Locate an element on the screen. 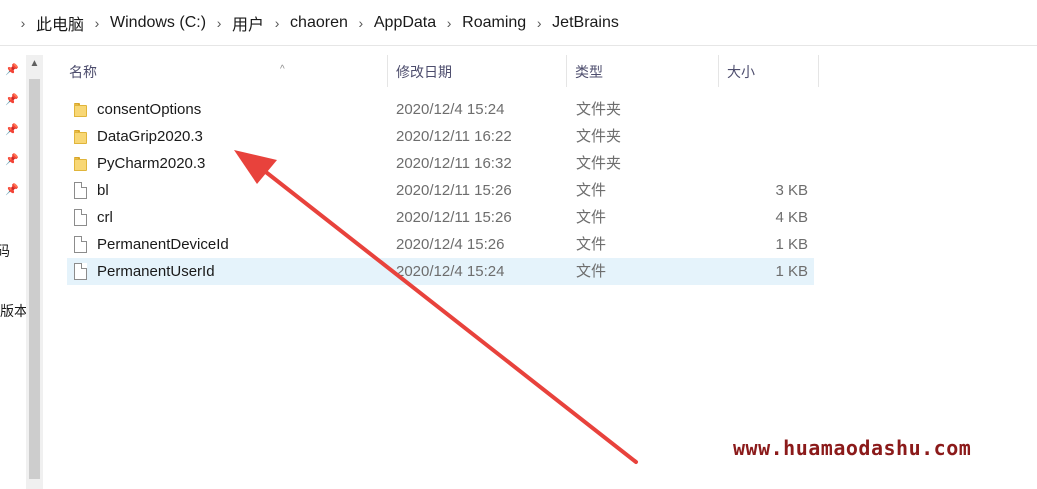 The height and width of the screenshot is (489, 1037). file-name: PyCharm2020.3 is located at coordinates (151, 163).